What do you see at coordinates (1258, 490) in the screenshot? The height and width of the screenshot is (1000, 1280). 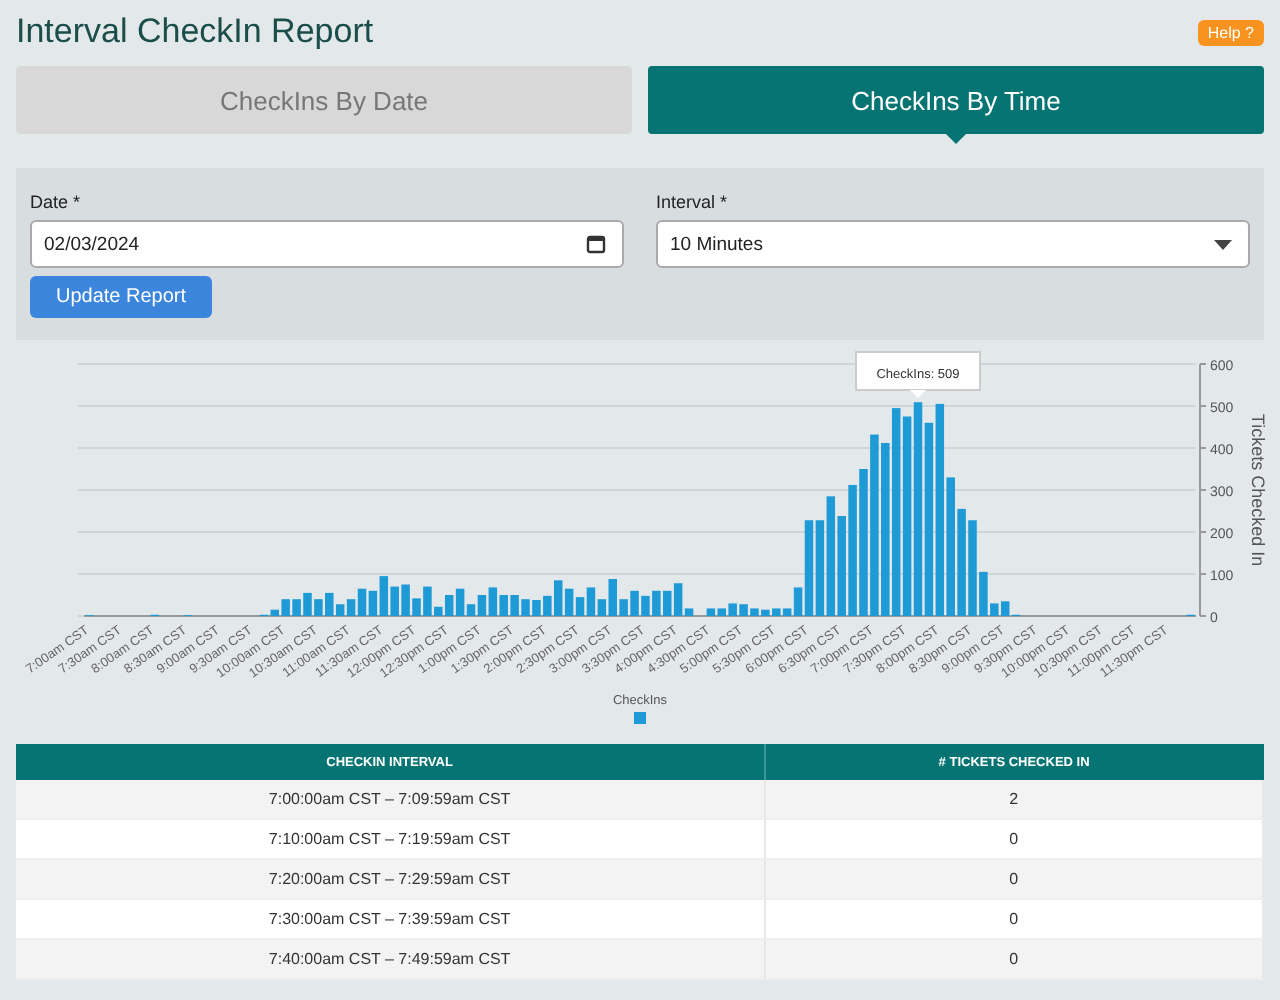 I see `axis-title: Tickets Checked In` at bounding box center [1258, 490].